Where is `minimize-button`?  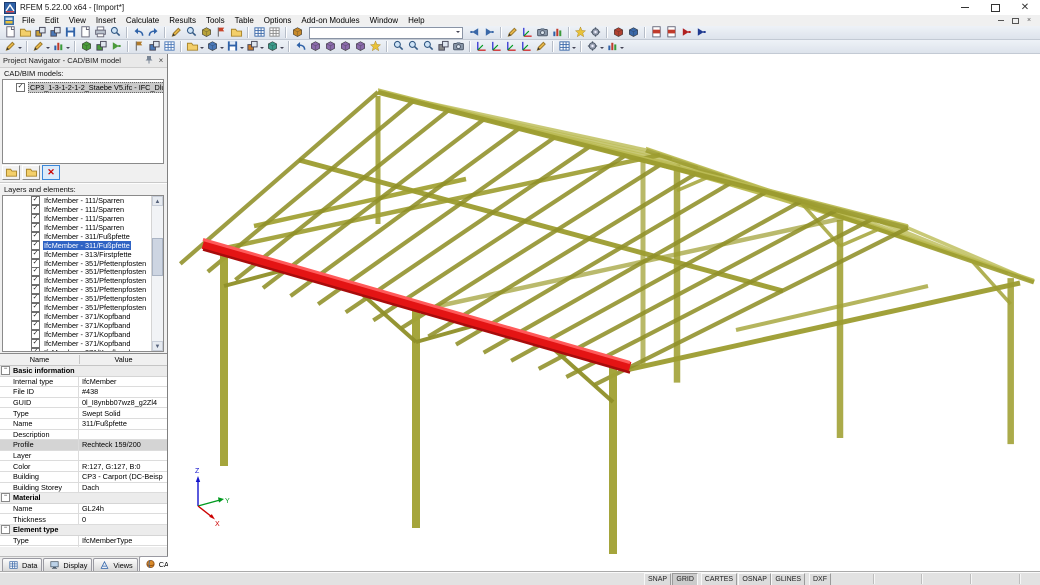 minimize-button is located at coordinates (965, 7).